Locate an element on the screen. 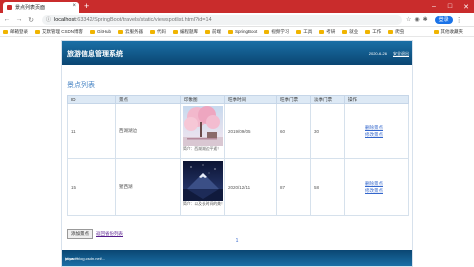 The image size is (474, 267). puzzle-icon: ✱ is located at coordinates (425, 19).